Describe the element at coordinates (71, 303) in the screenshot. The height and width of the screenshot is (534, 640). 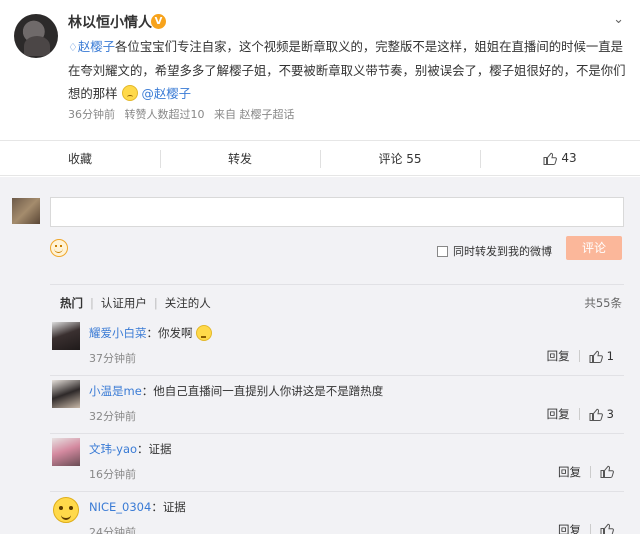
I see `tab-hot: 热门` at that location.